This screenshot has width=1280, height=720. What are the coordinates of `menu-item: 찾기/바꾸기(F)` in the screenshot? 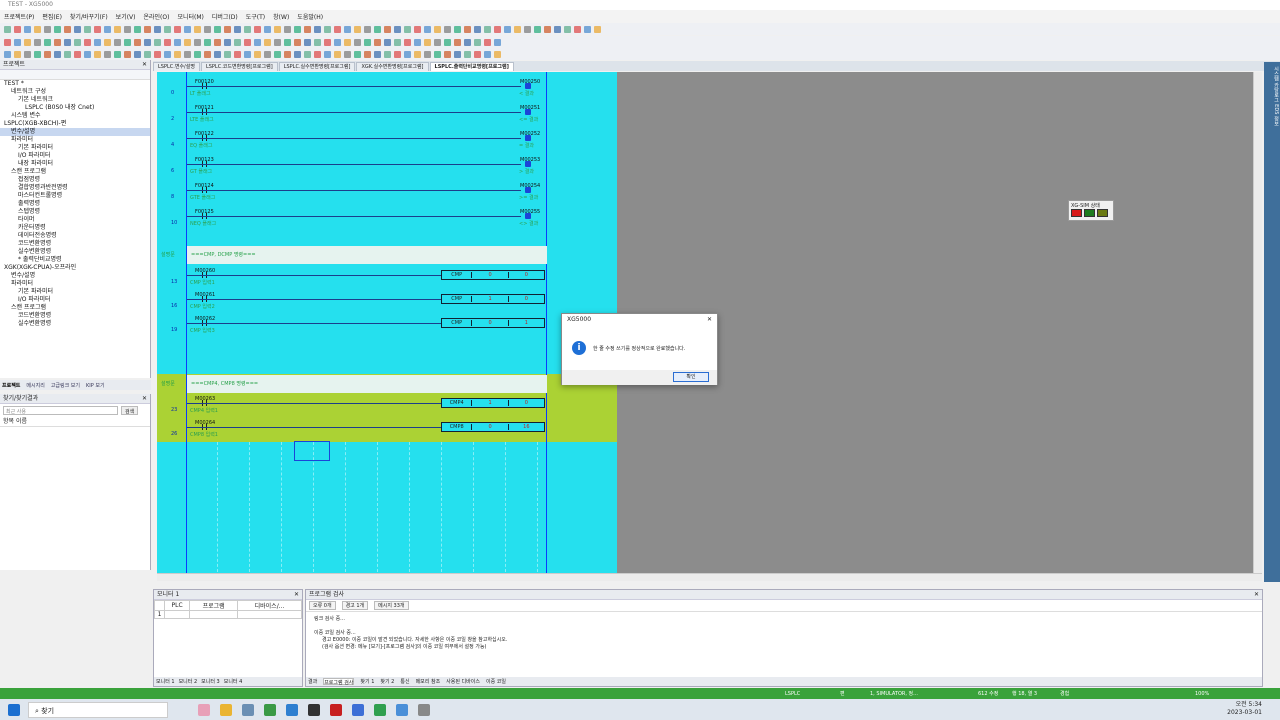 It's located at (89, 16).